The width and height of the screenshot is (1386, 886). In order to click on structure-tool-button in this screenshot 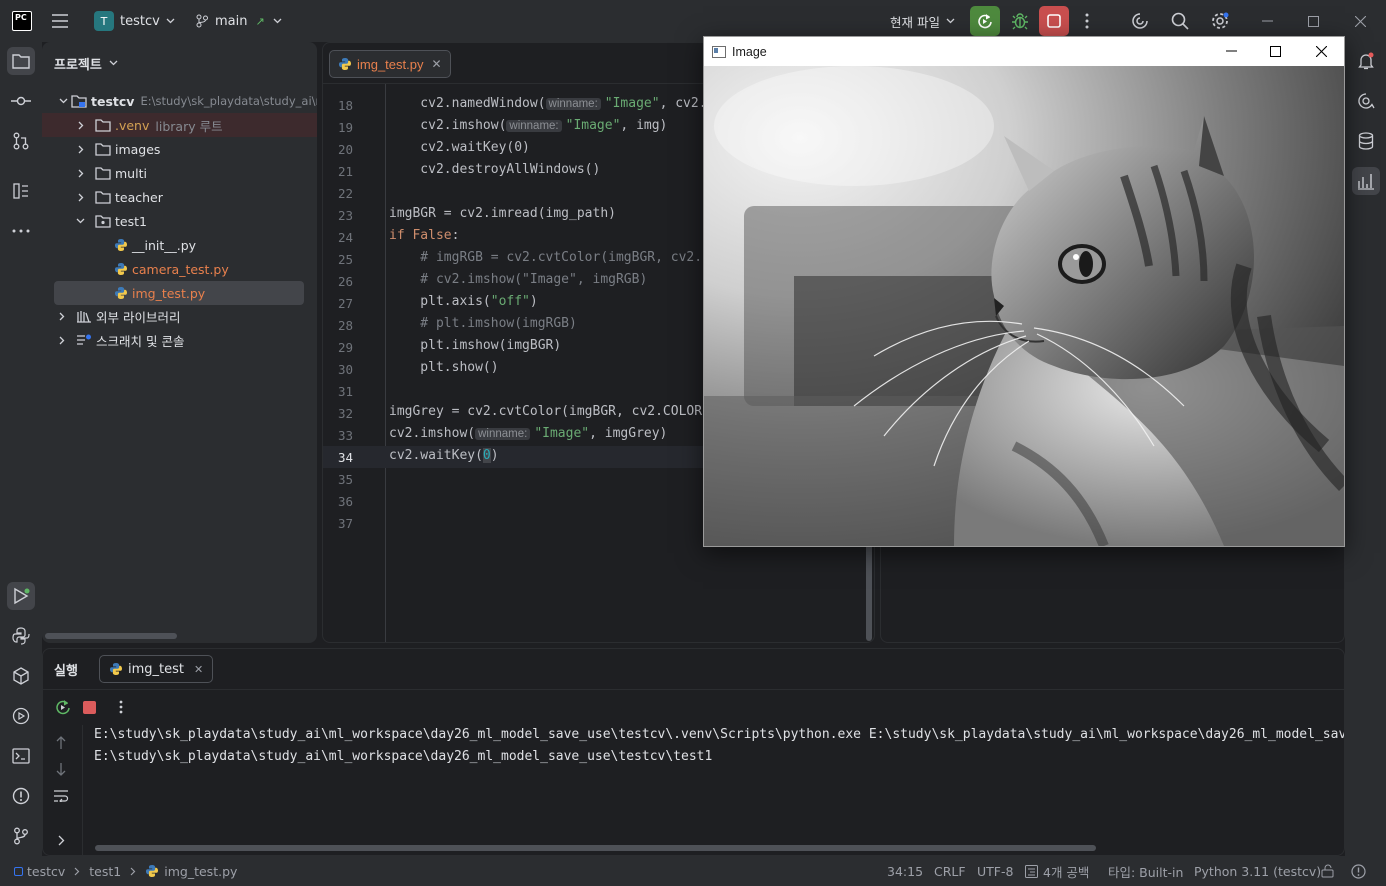, I will do `click(21, 191)`.